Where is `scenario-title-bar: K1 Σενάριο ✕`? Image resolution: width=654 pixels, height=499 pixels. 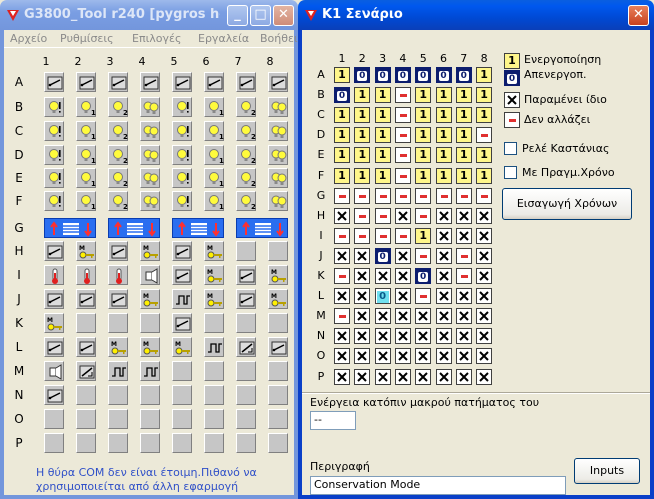 scenario-title-bar: K1 Σενάριο ✕ is located at coordinates (476, 15).